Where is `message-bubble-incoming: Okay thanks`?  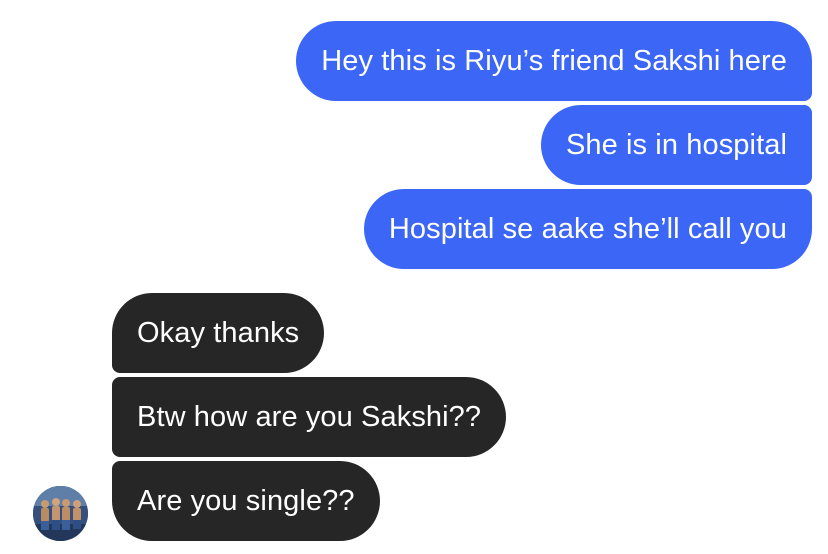
message-bubble-incoming: Okay thanks is located at coordinates (218, 333).